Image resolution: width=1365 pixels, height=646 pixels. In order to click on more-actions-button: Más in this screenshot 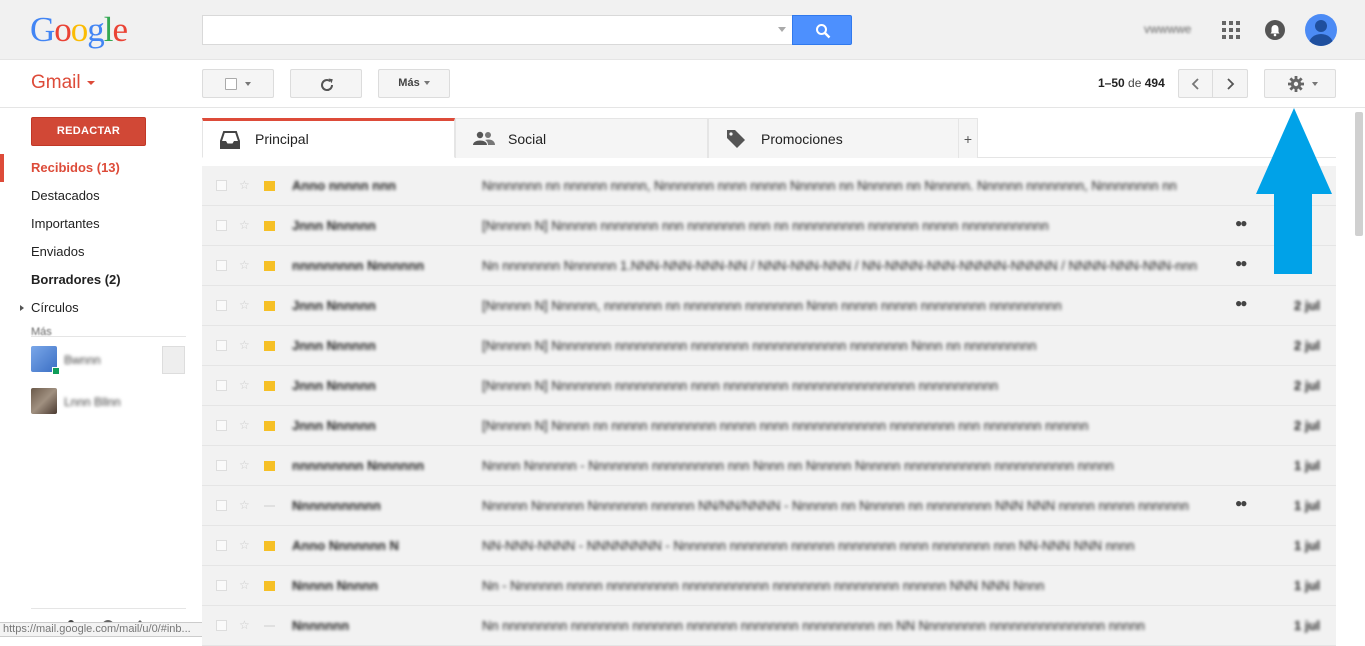, I will do `click(414, 83)`.